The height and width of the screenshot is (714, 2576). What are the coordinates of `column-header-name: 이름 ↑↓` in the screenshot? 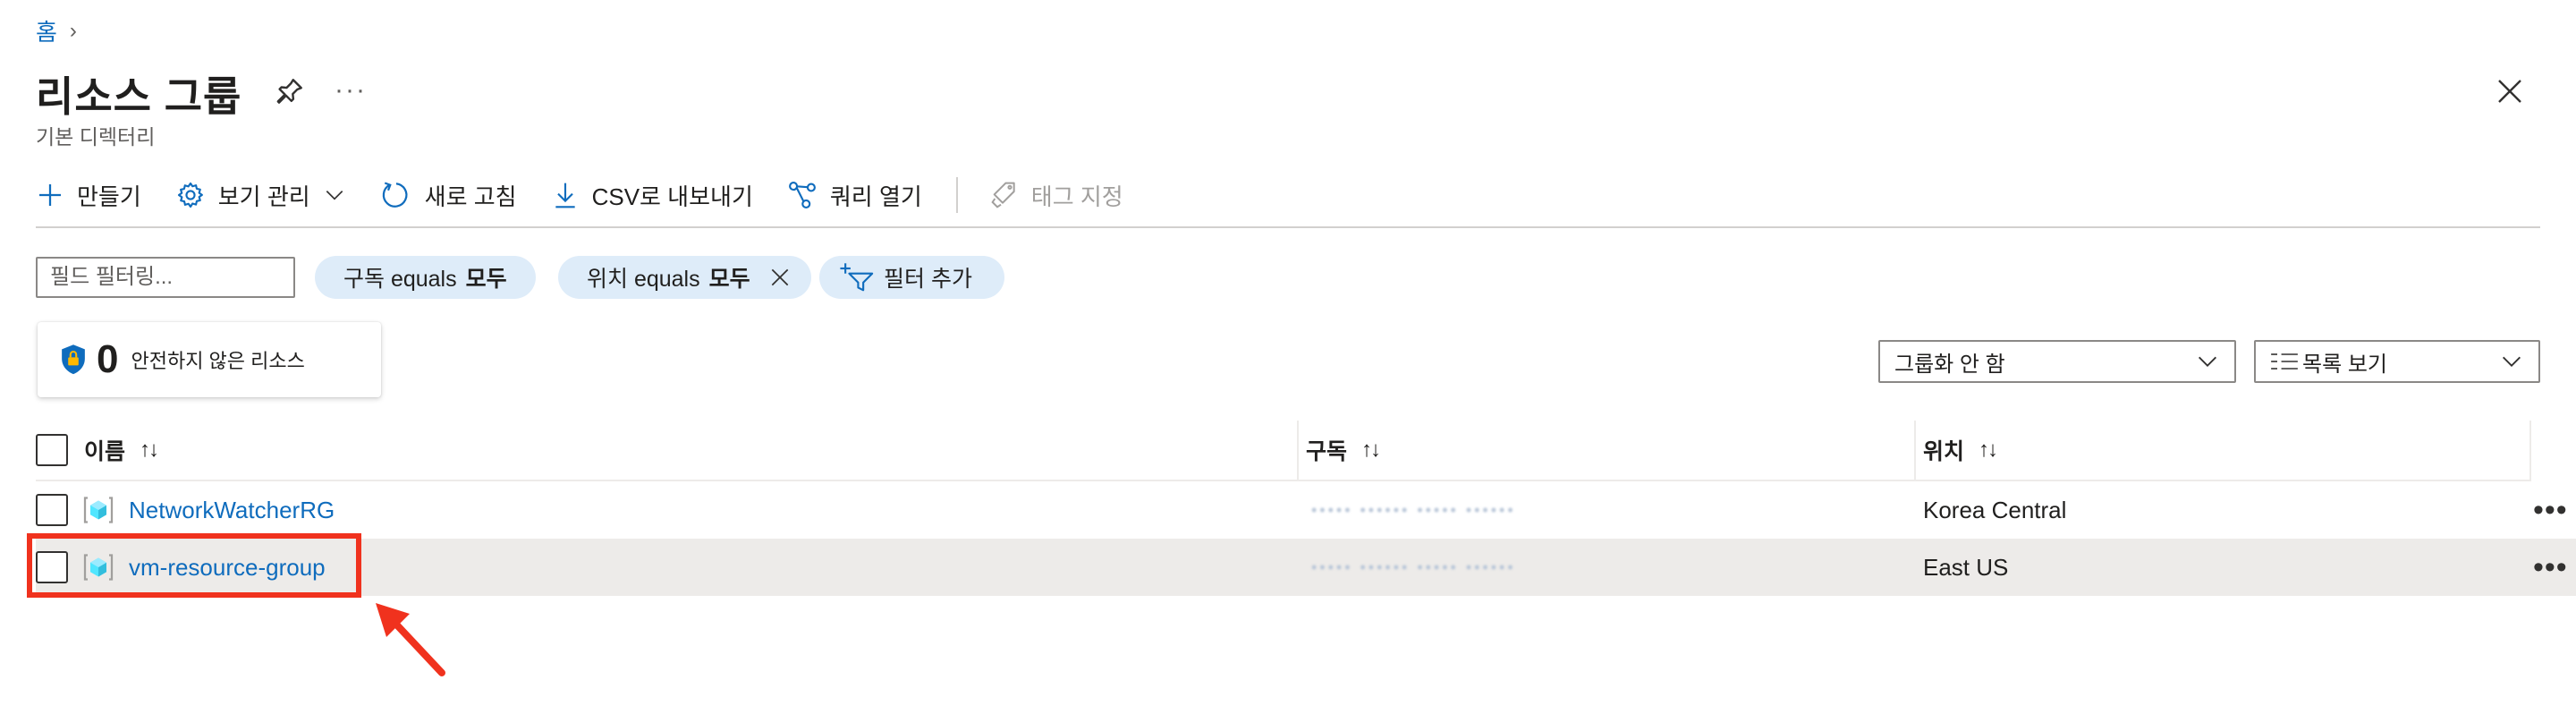 It's located at (121, 450).